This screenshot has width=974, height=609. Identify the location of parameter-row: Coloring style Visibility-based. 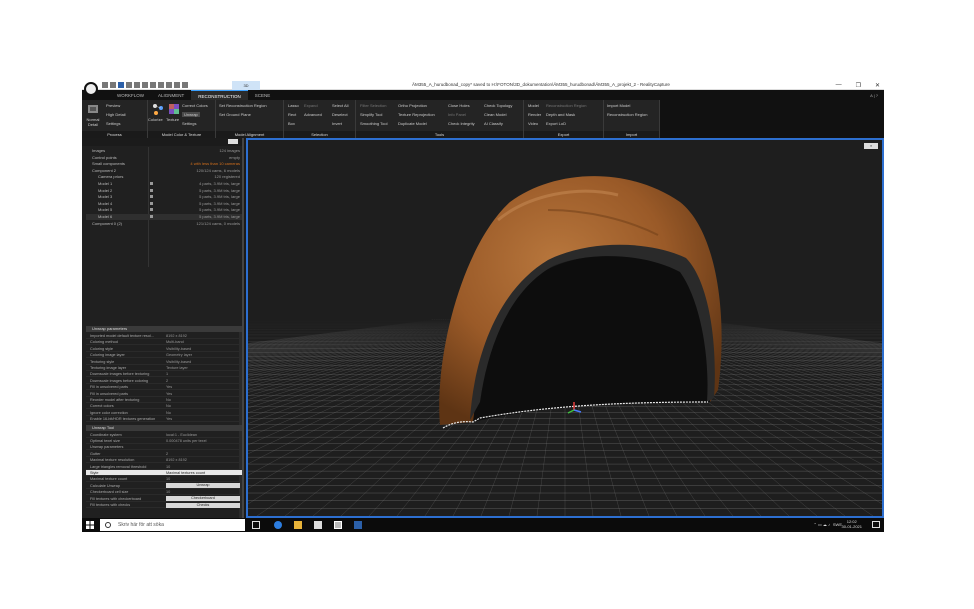
(164, 349).